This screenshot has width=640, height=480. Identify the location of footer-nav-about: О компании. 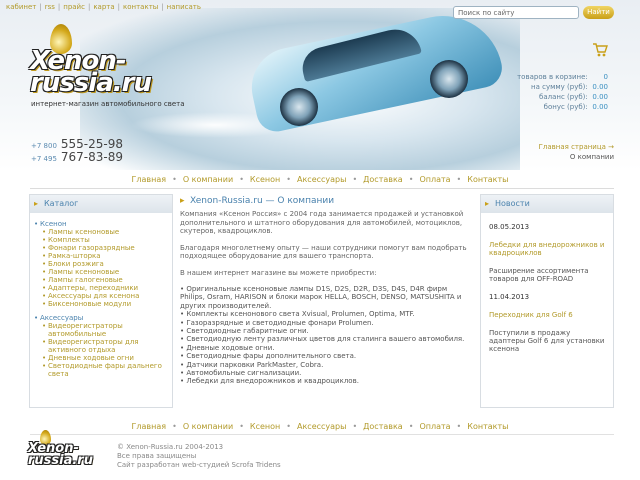
(208, 426).